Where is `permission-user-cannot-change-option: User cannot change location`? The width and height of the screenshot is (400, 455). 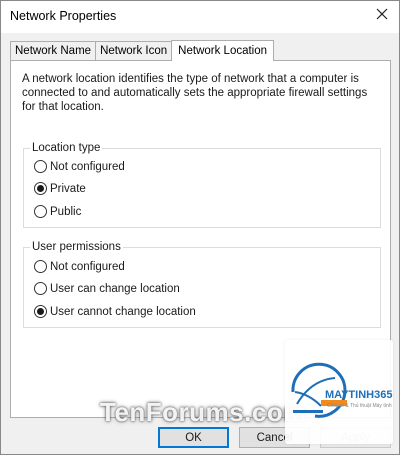 permission-user-cannot-change-option: User cannot change location is located at coordinates (115, 311).